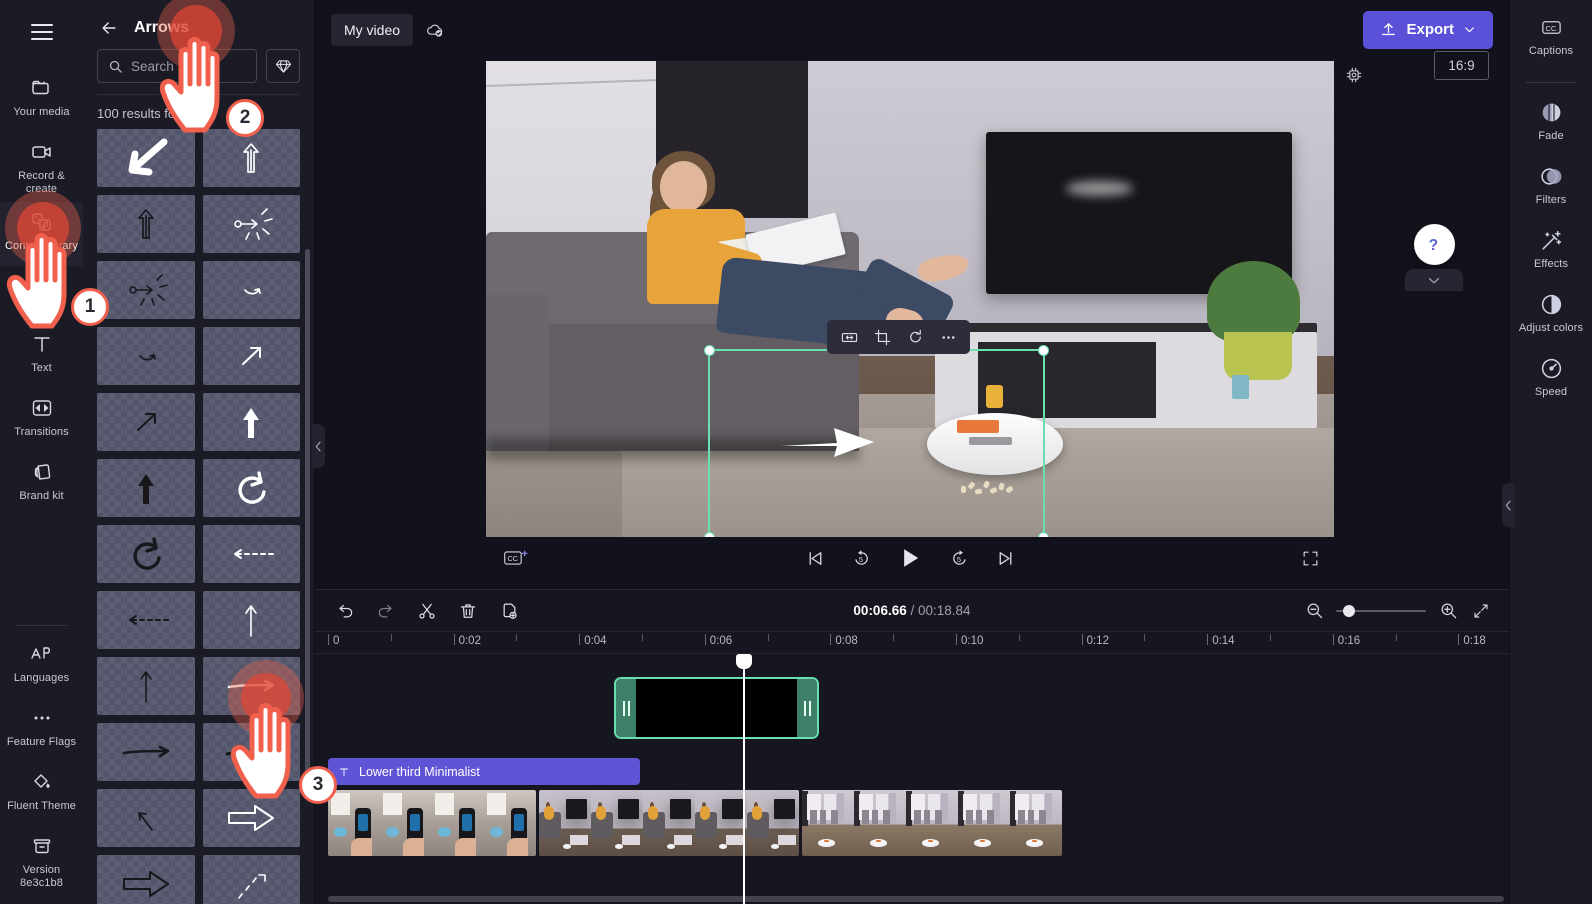  I want to click on resize-handle-top-right, so click(1043, 350).